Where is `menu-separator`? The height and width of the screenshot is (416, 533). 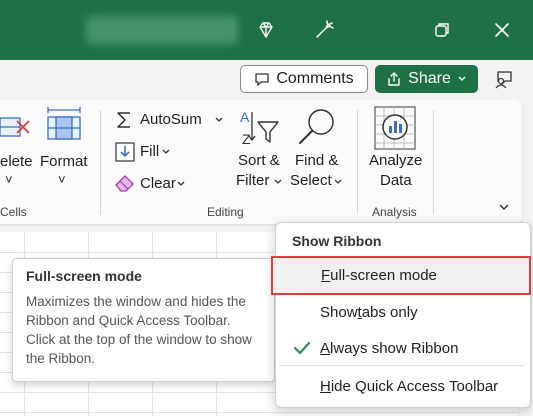
menu-separator is located at coordinates (402, 365).